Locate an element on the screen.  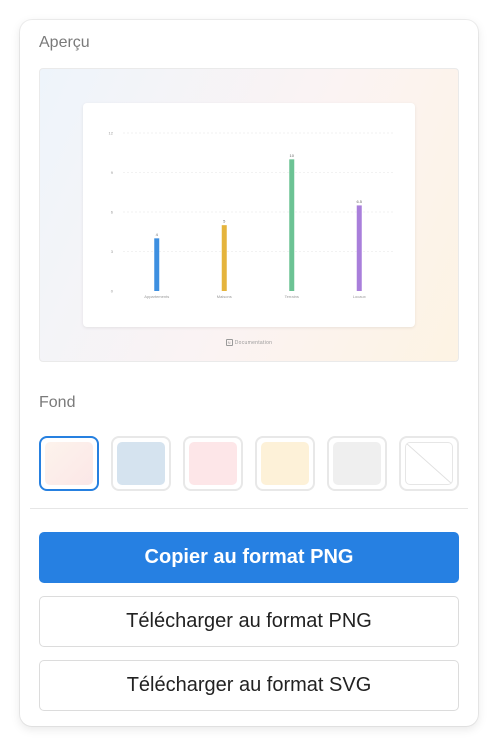
swatch-gradient is located at coordinates (69, 463).